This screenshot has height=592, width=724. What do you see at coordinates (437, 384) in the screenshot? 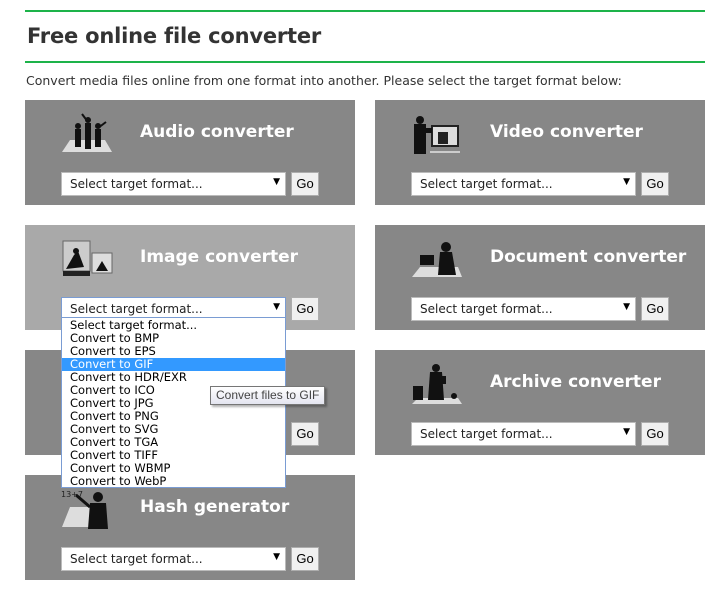
I see `archive-box-icon` at bounding box center [437, 384].